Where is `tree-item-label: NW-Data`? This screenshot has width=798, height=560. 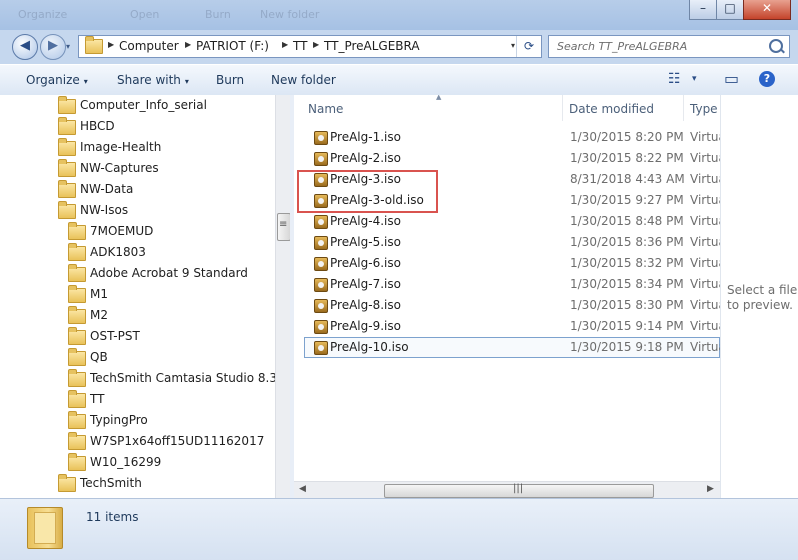 tree-item-label: NW-Data is located at coordinates (107, 189).